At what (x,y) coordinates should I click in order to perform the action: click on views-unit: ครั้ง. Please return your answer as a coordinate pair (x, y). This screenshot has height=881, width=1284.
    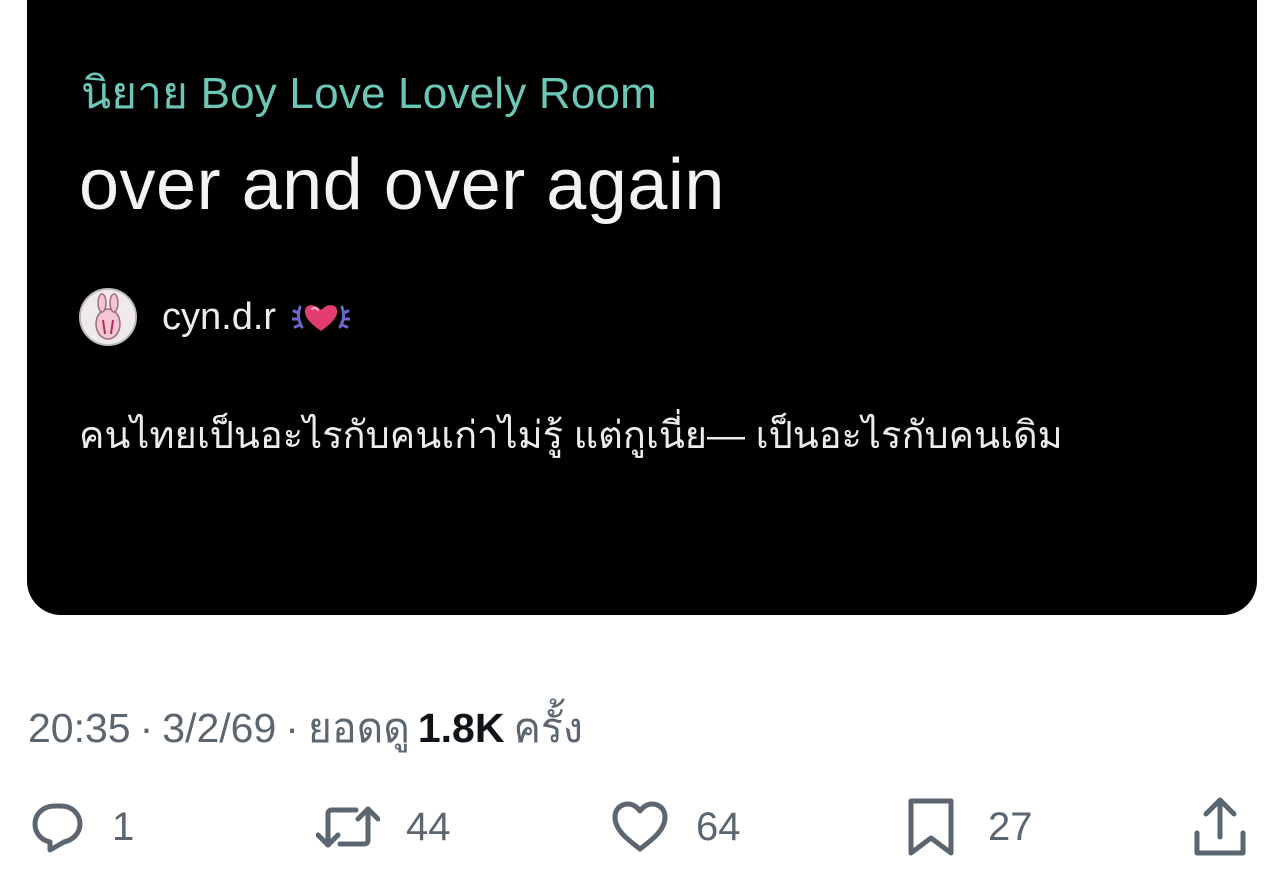
    Looking at the image, I should click on (548, 728).